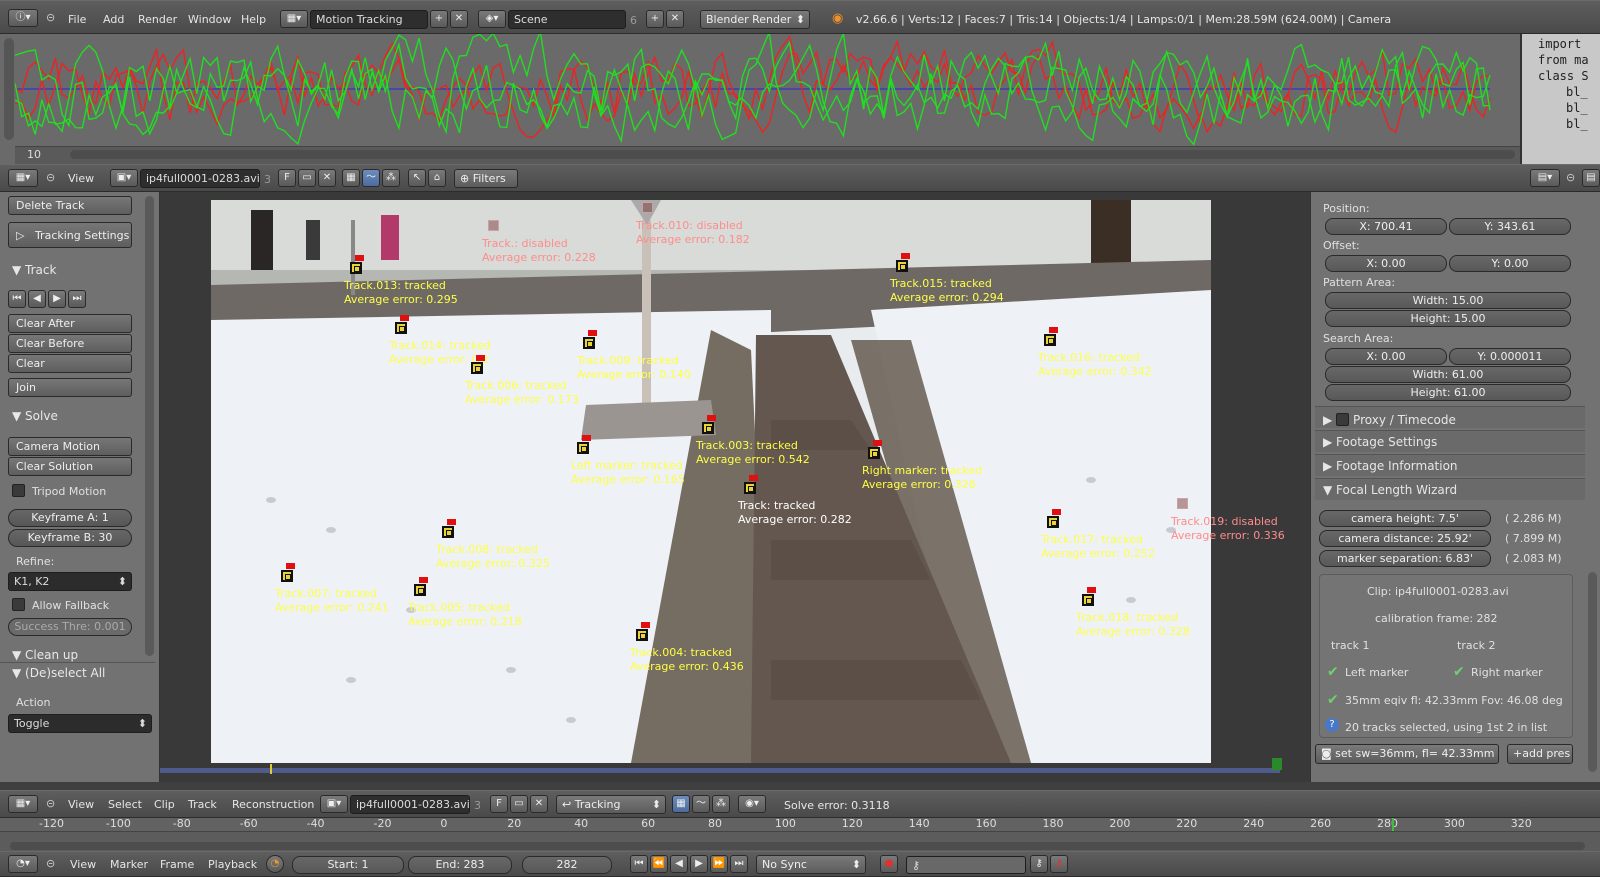 The width and height of the screenshot is (1600, 877). I want to click on timeline-h-scrollbar, so click(797, 846).